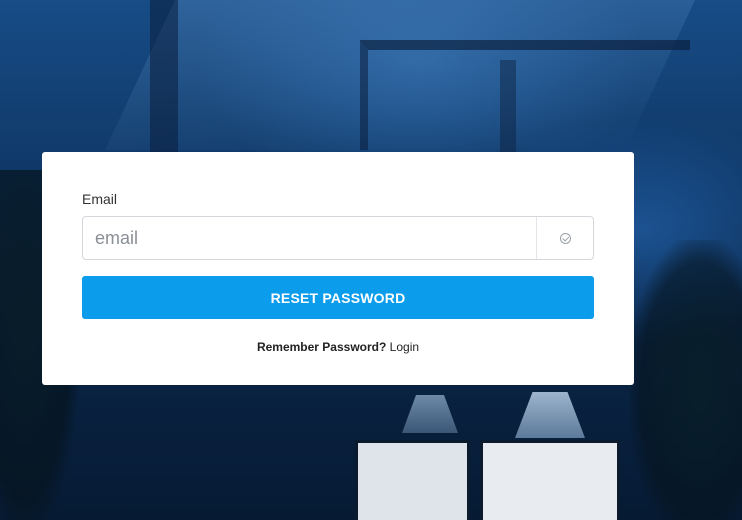 The image size is (742, 520). Describe the element at coordinates (321, 347) in the screenshot. I see `remember-password-text: Remember Password?` at that location.